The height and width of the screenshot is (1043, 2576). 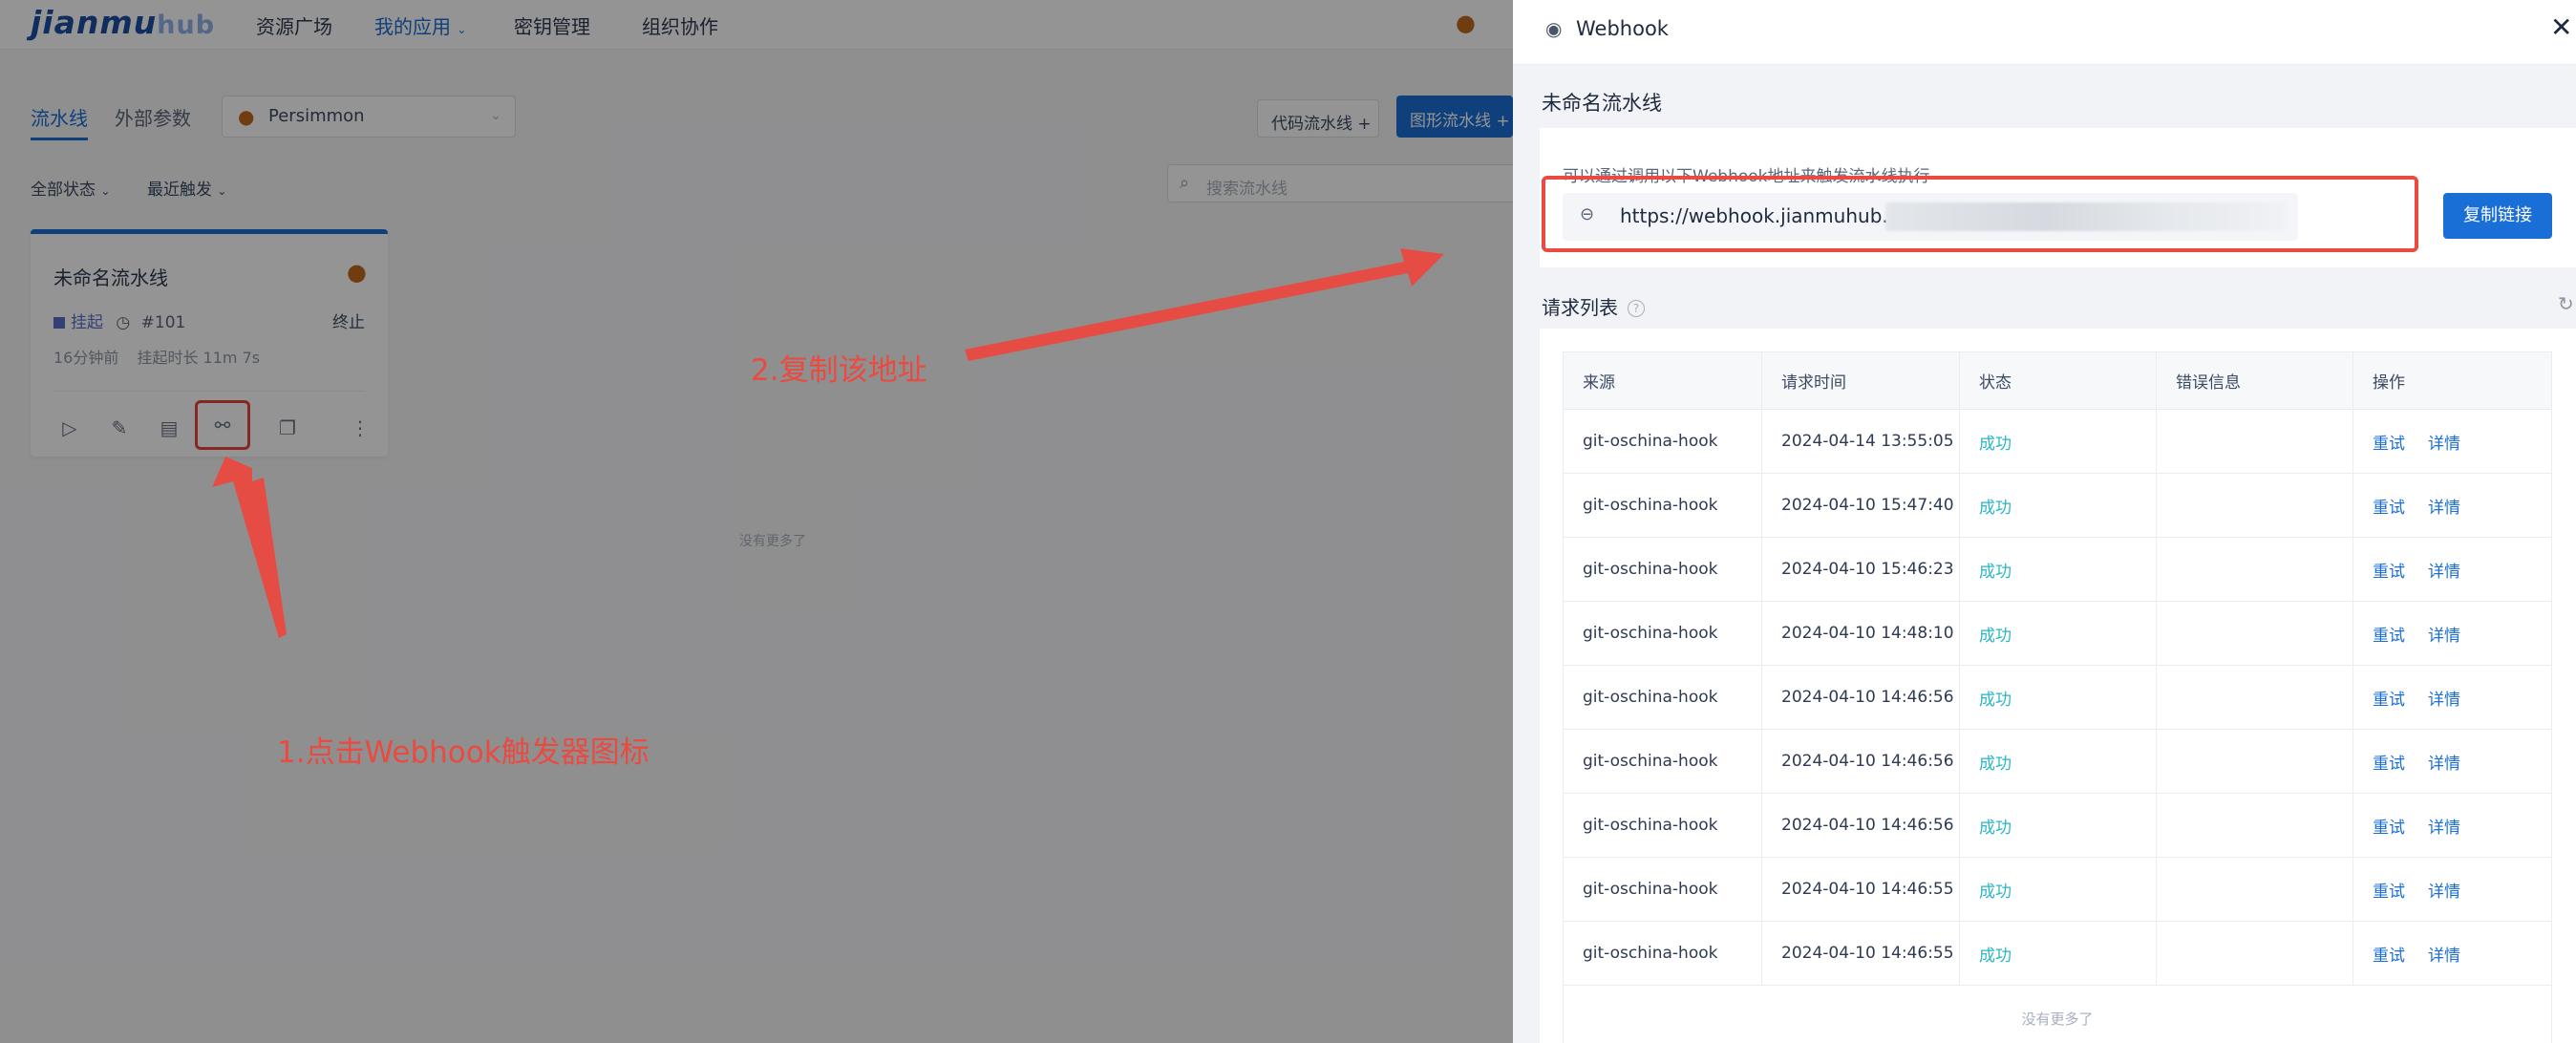 I want to click on table-header: 来源 请求时间 状态 错误信息 操作, so click(x=2057, y=381).